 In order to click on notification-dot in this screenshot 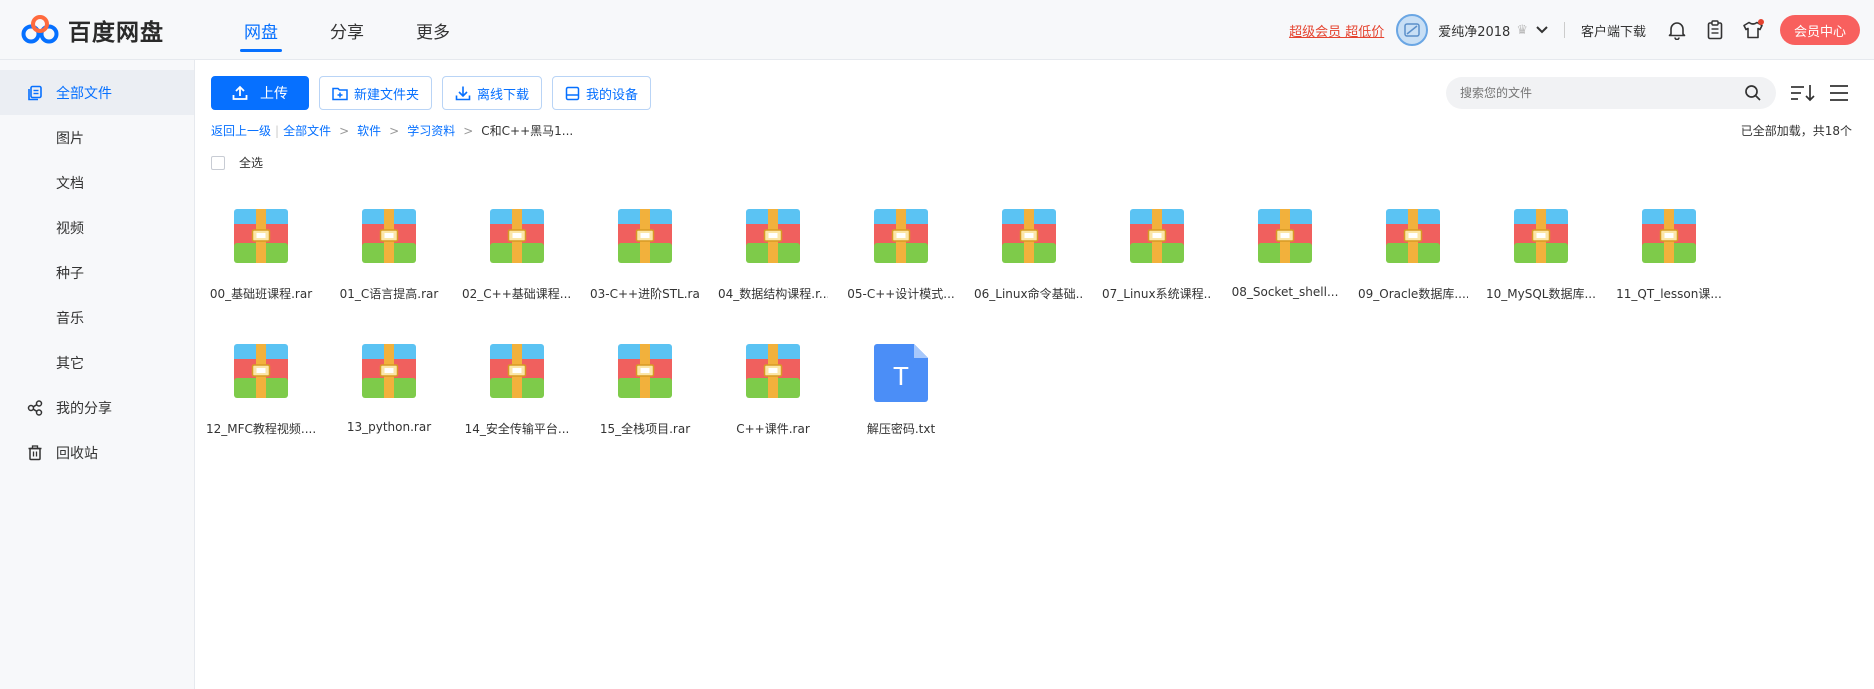, I will do `click(1761, 22)`.